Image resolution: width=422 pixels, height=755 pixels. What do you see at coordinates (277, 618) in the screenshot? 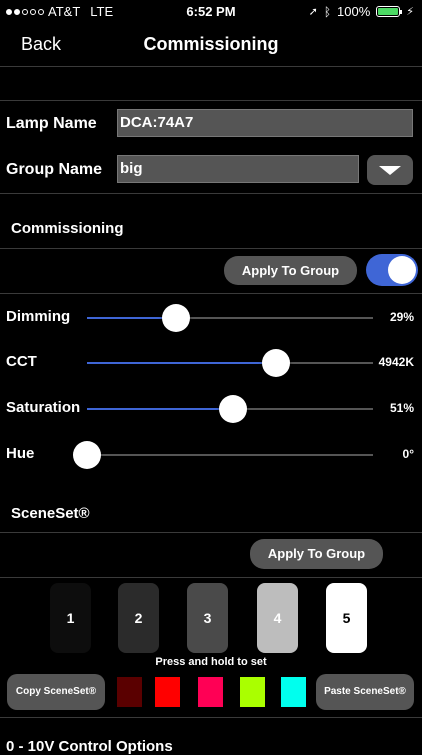
I see `scene-button-4: 4` at bounding box center [277, 618].